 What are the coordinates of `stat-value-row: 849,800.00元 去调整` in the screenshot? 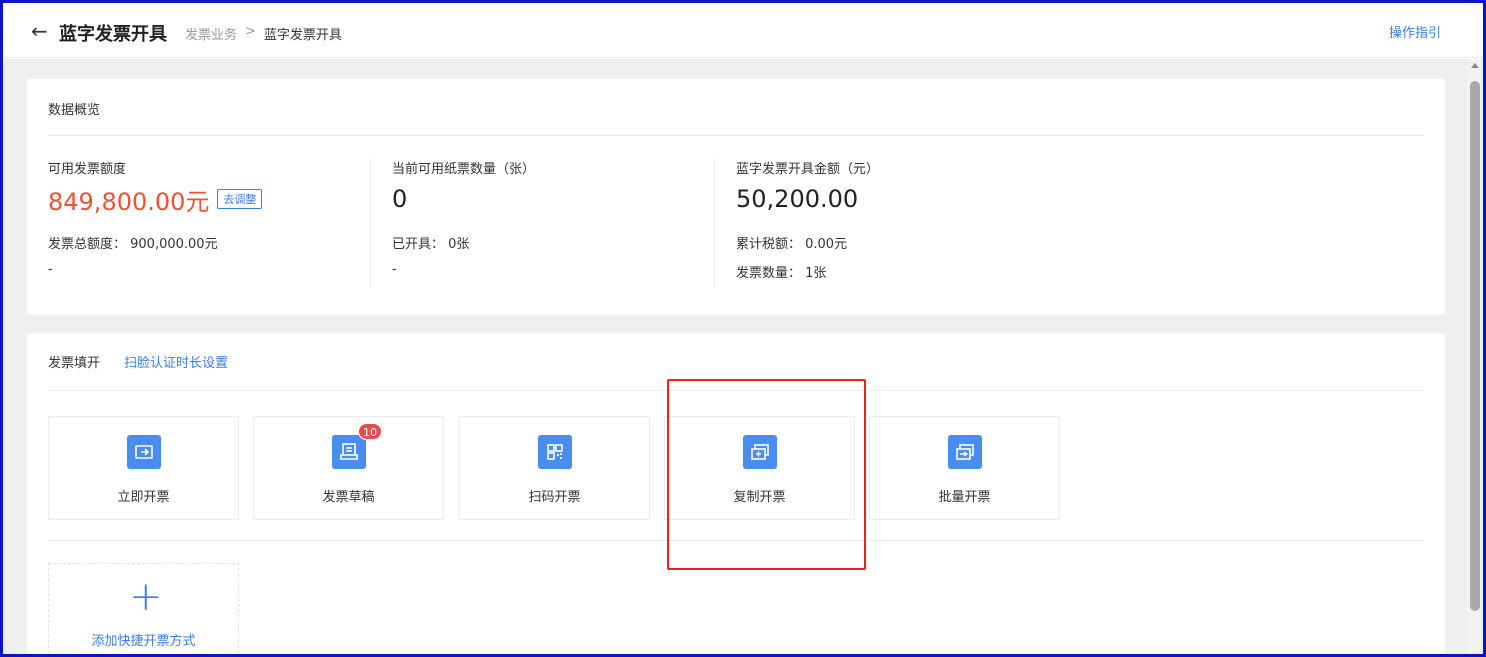 It's located at (208, 199).